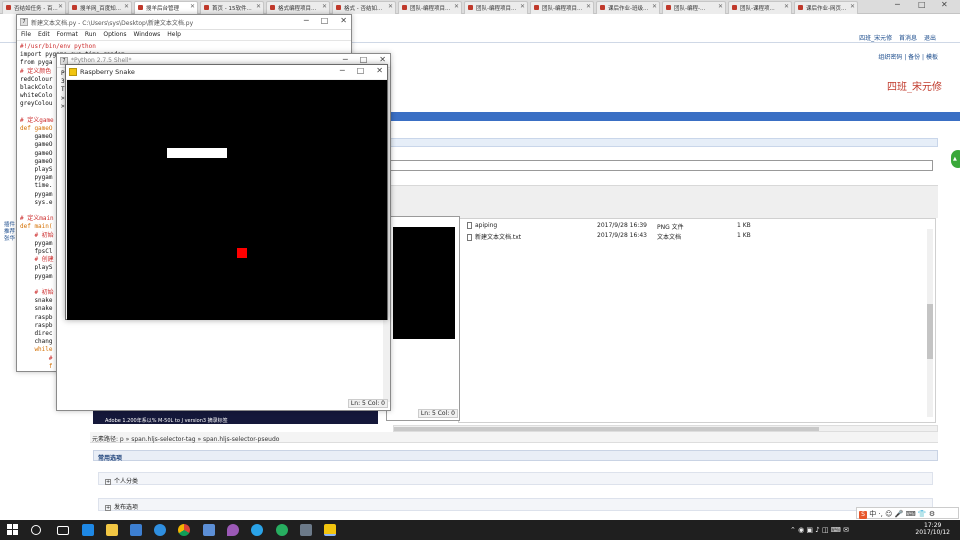  Describe the element at coordinates (675, 116) in the screenshot. I see `header-band` at that location.